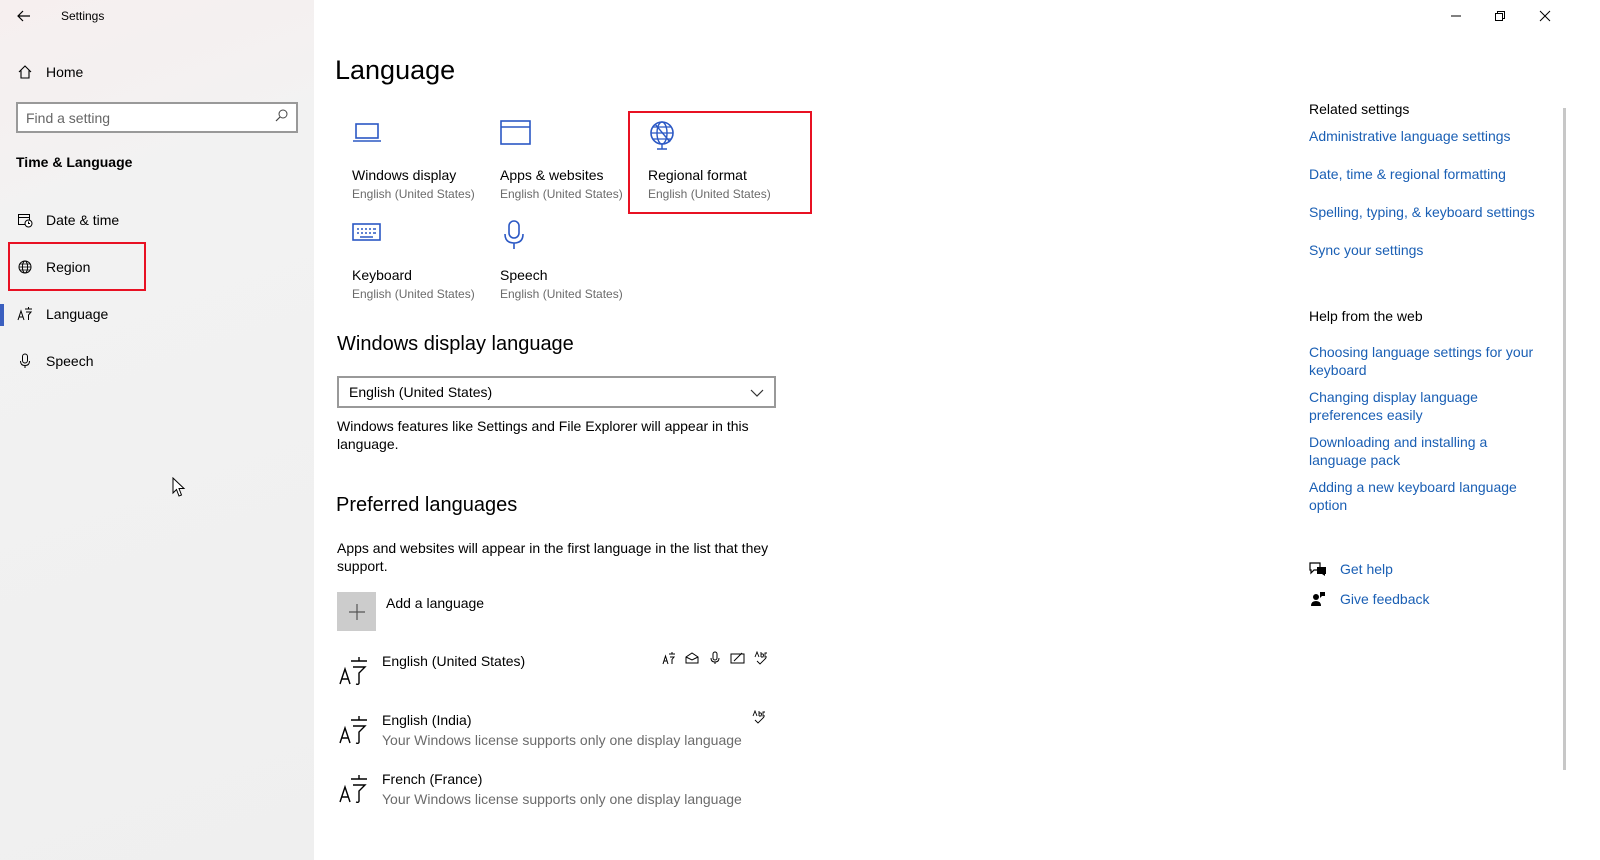 The width and height of the screenshot is (1600, 860). I want to click on plus-icon, so click(356, 611).